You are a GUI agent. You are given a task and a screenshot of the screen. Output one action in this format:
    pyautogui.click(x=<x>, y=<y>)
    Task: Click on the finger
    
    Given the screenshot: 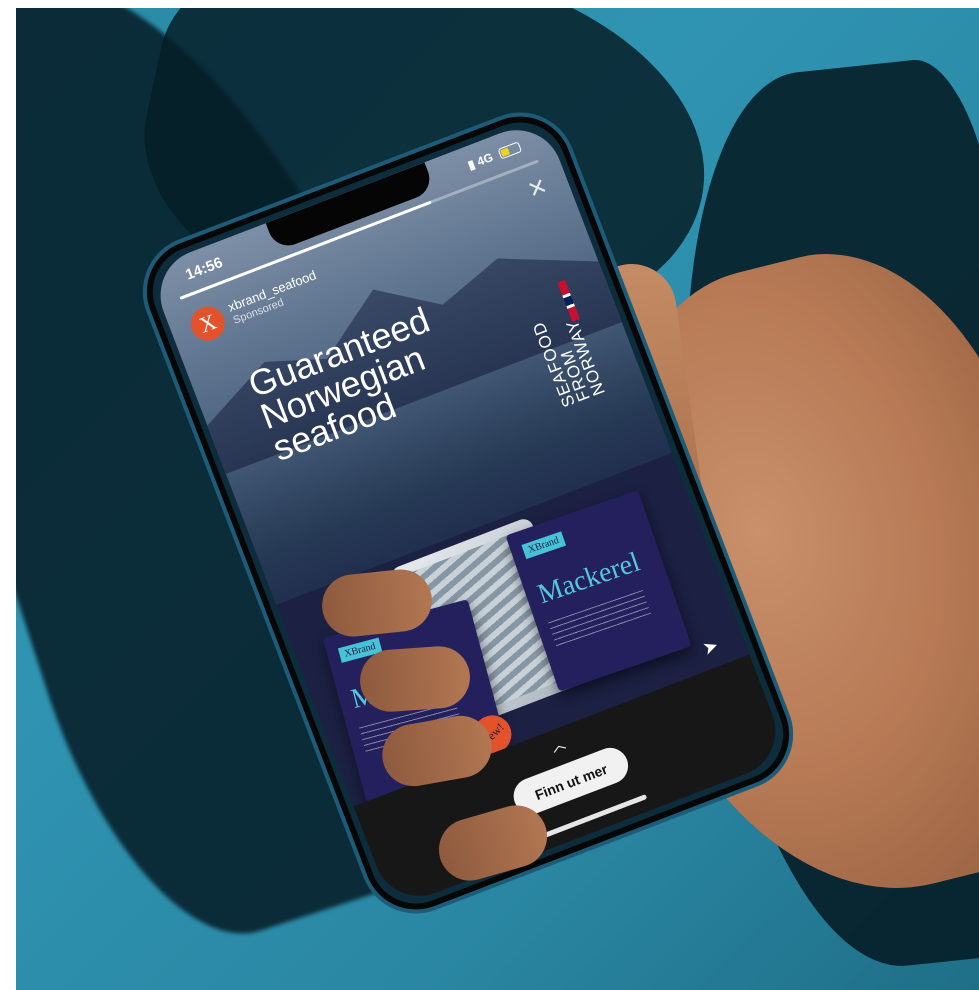 What is the action you would take?
    pyautogui.click(x=415, y=679)
    